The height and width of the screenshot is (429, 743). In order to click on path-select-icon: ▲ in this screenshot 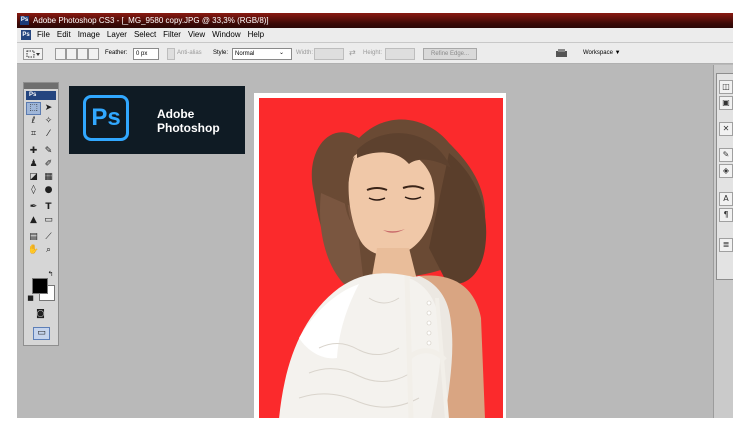, I will do `click(33, 220)`.